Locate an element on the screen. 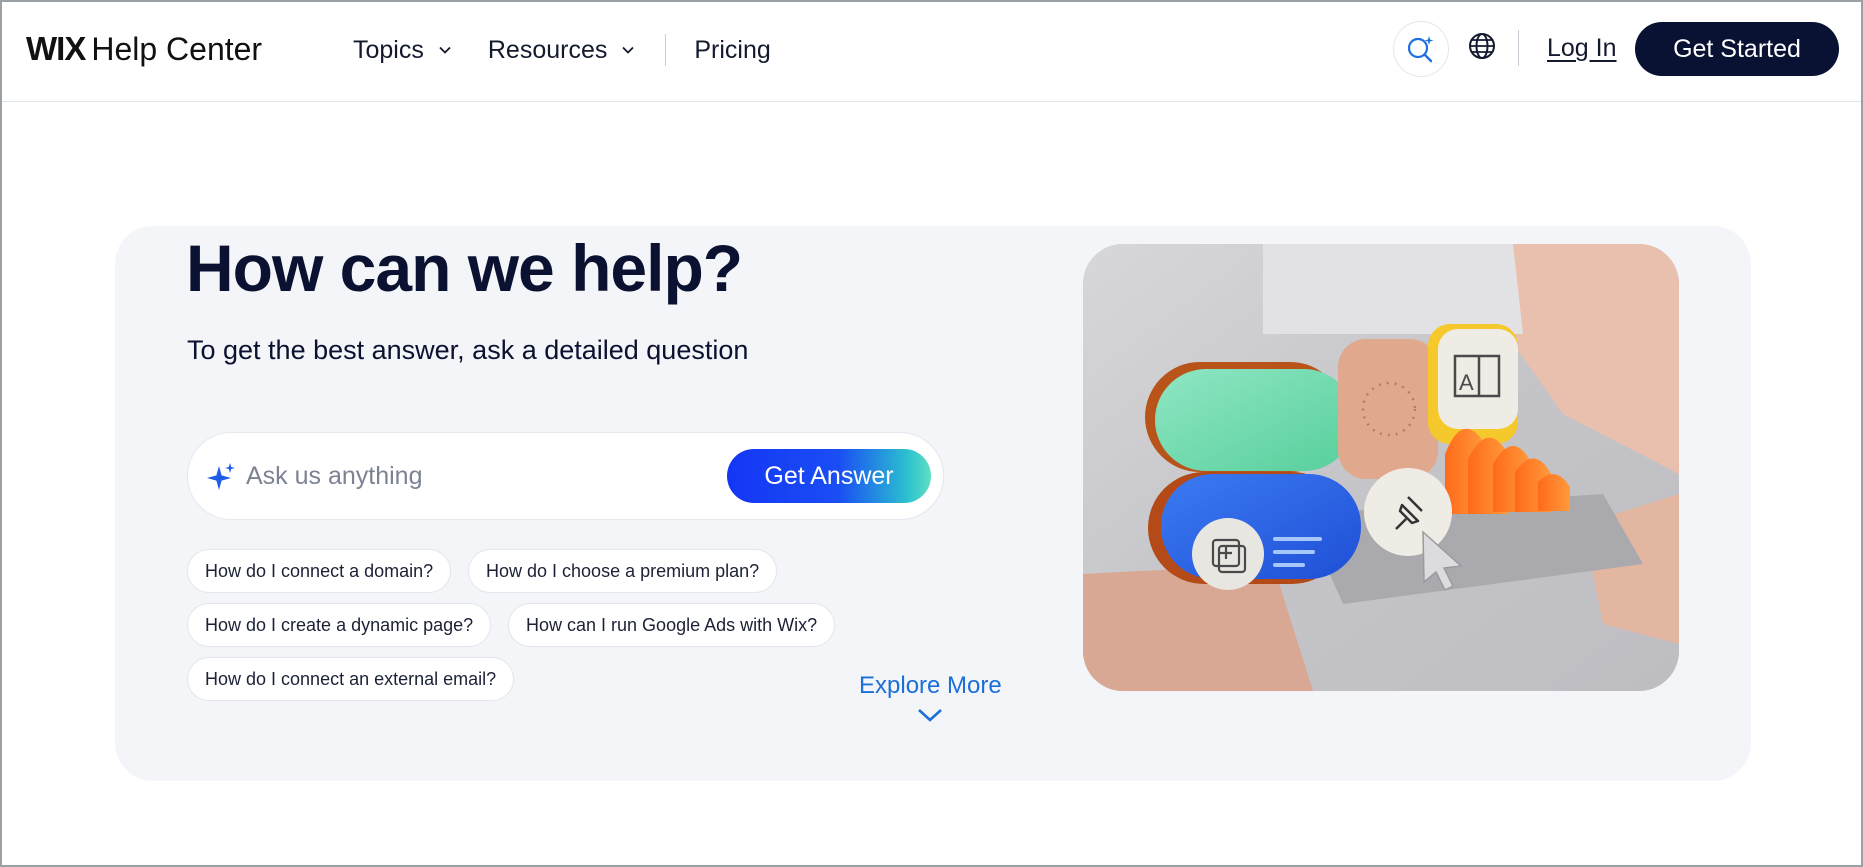 The image size is (1863, 867). ai-search-button is located at coordinates (1421, 49).